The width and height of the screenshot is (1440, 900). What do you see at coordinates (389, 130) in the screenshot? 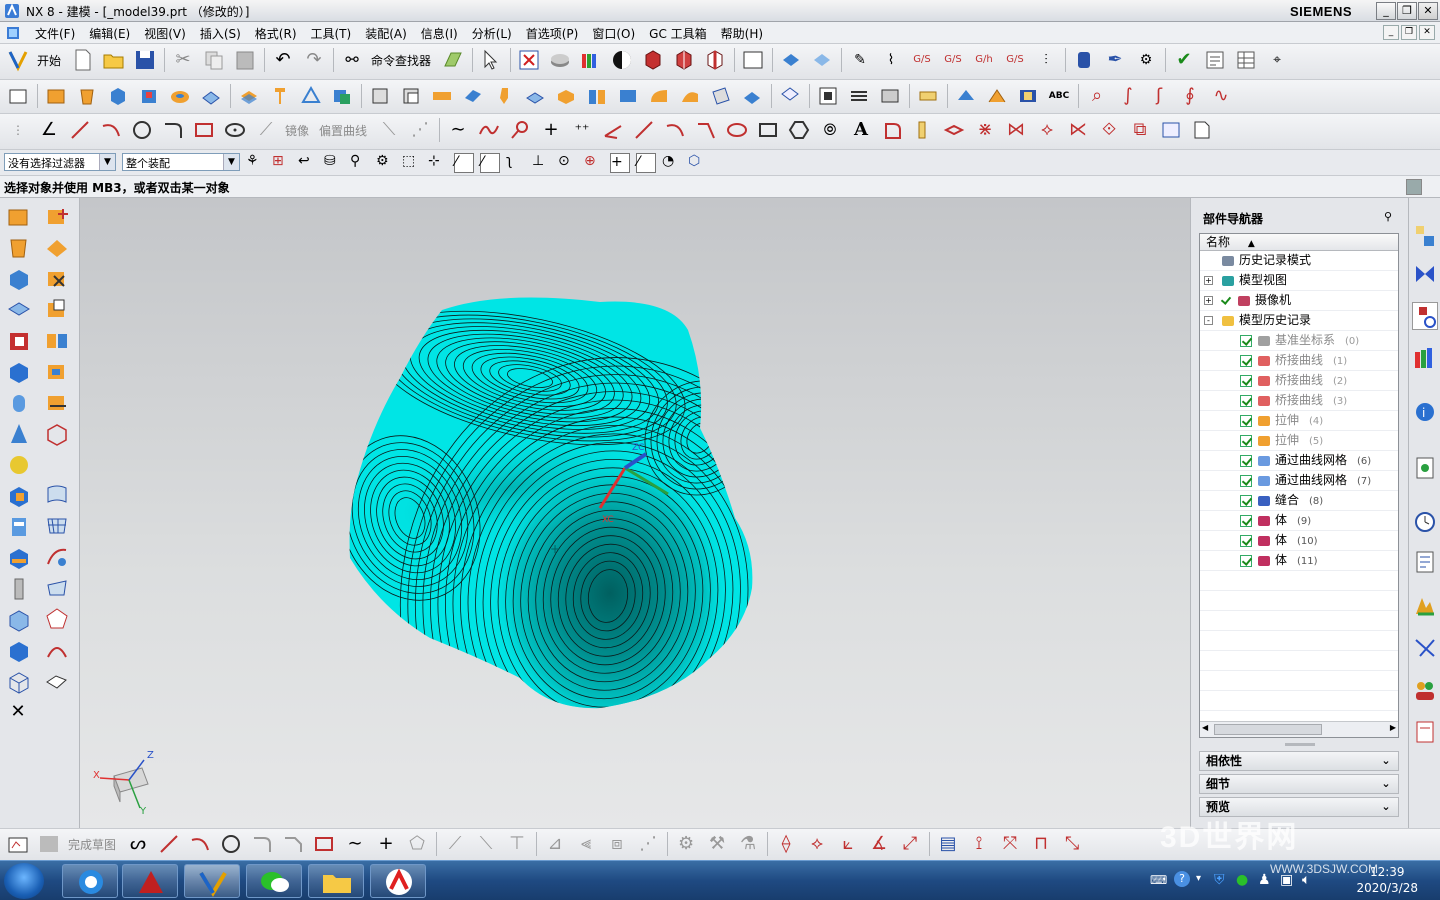
I see `project-curve-icon: ⟍` at bounding box center [389, 130].